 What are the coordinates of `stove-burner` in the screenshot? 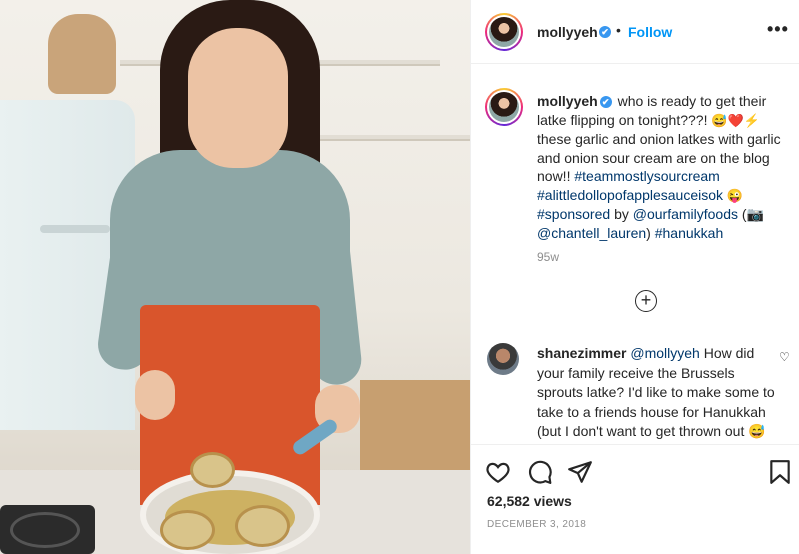 It's located at (45, 530).